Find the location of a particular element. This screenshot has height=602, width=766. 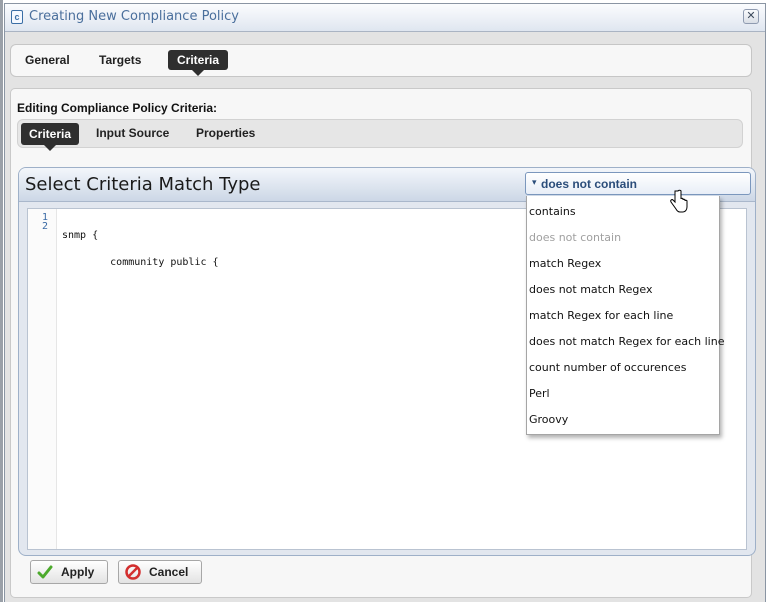

option-does-not-contain: does not contain is located at coordinates (575, 237).